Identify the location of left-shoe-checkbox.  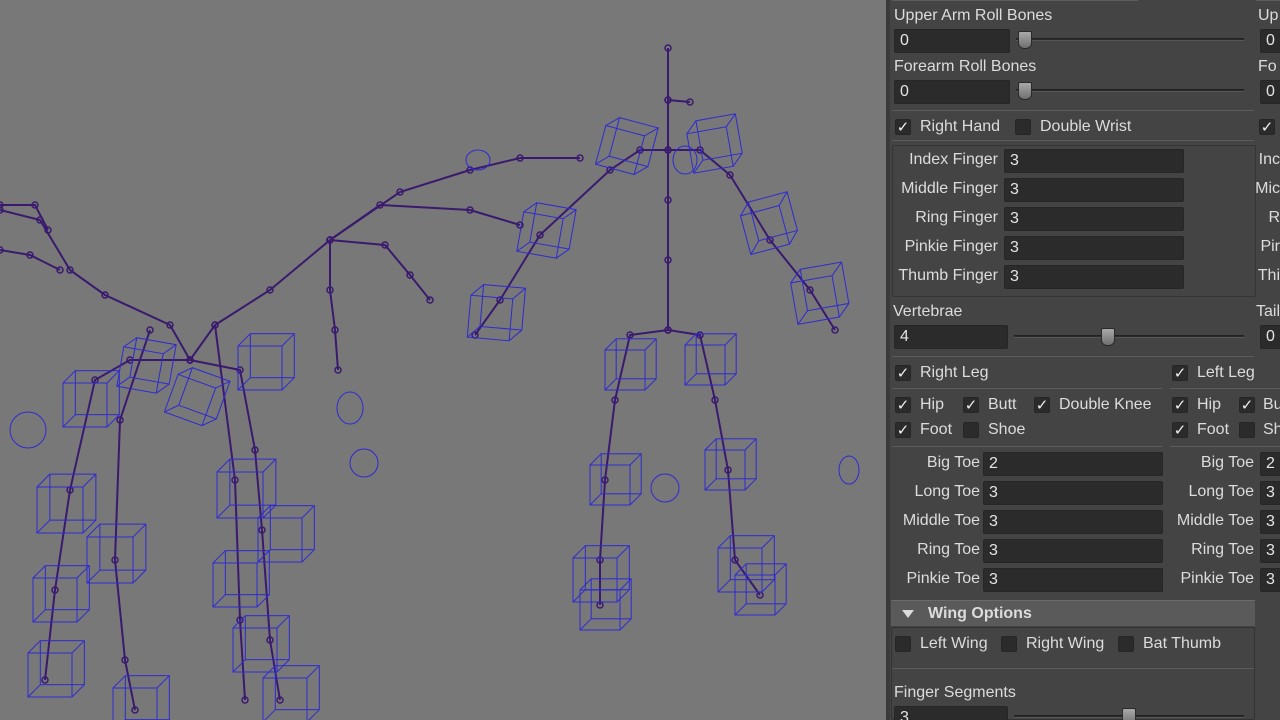
(1247, 430).